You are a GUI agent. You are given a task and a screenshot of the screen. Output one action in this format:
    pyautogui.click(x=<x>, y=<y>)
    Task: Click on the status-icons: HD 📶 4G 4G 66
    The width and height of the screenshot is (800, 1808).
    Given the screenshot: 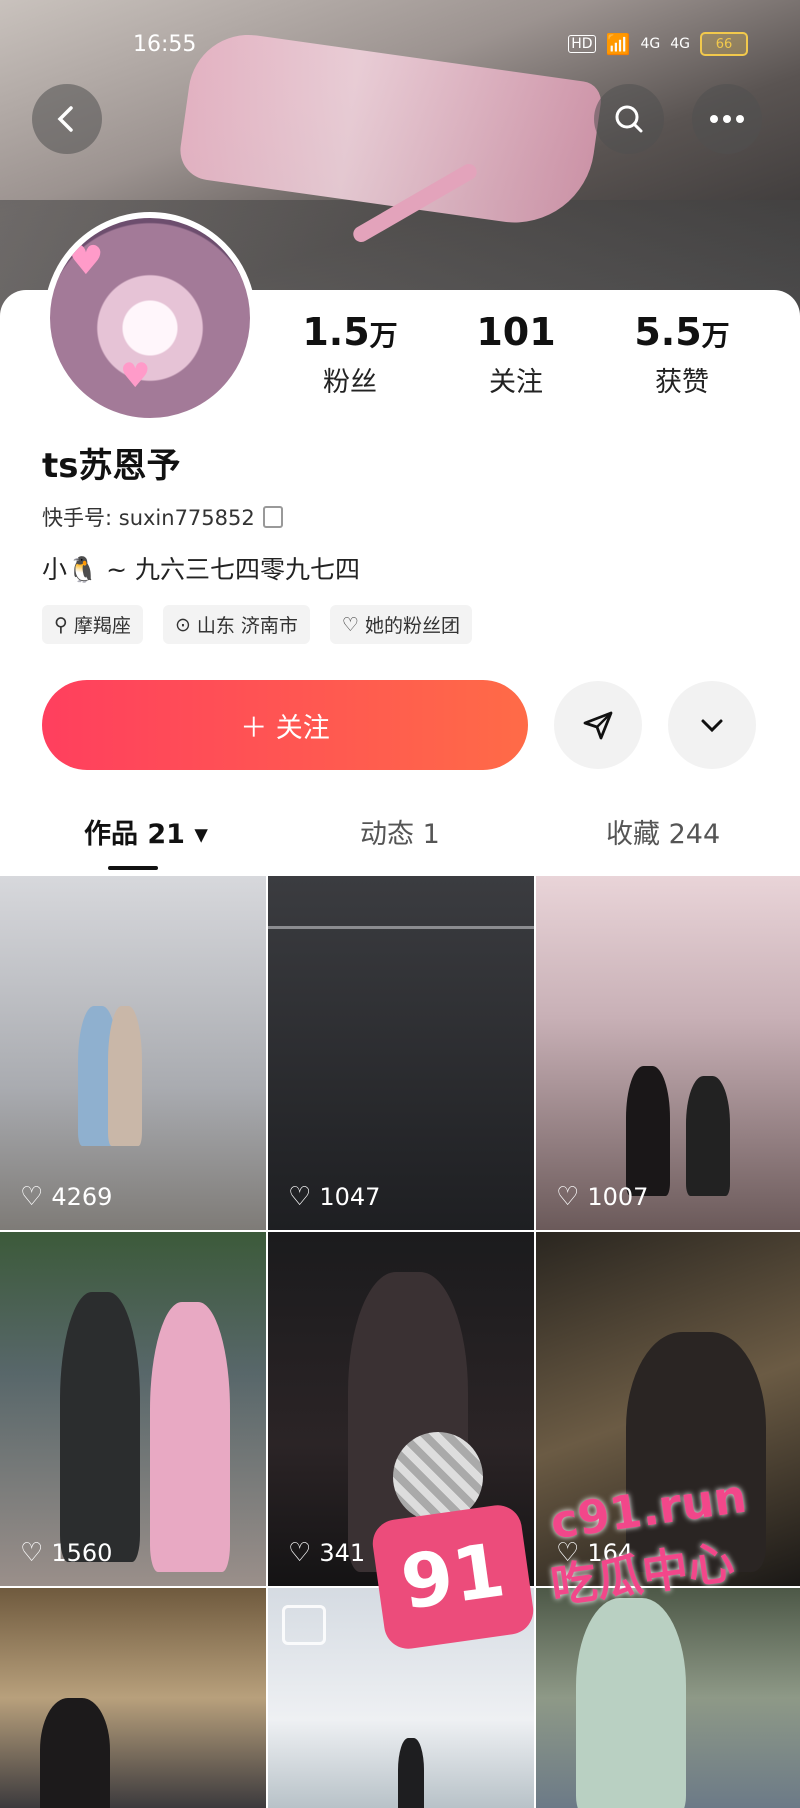 What is the action you would take?
    pyautogui.click(x=658, y=44)
    